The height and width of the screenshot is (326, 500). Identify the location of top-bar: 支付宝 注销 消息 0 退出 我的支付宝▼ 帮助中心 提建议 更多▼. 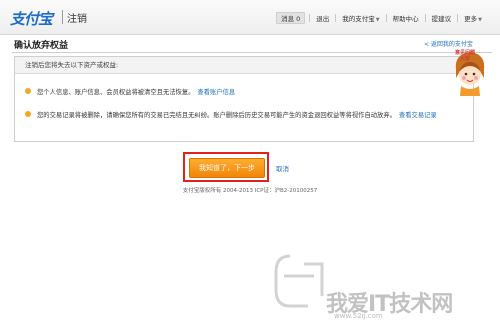
(250, 17).